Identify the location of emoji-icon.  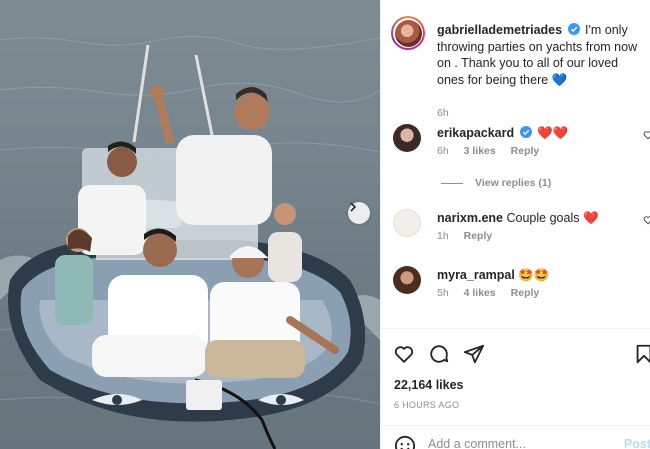
(405, 442).